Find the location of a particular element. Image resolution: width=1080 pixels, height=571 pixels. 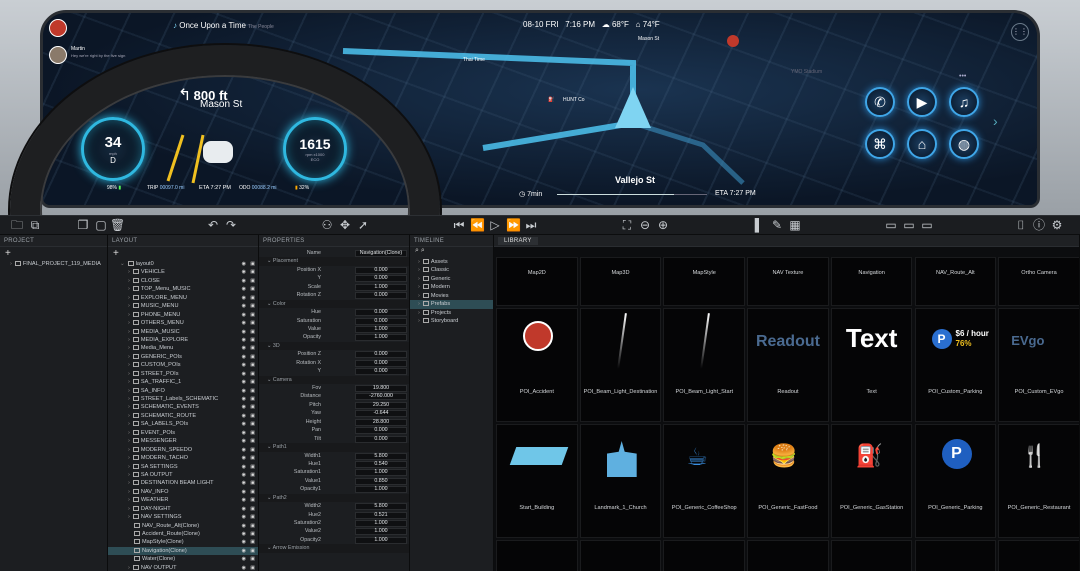

layout-tree-item: › MODERN_SPEEDO ◉ ▣ is located at coordinates (183, 450).